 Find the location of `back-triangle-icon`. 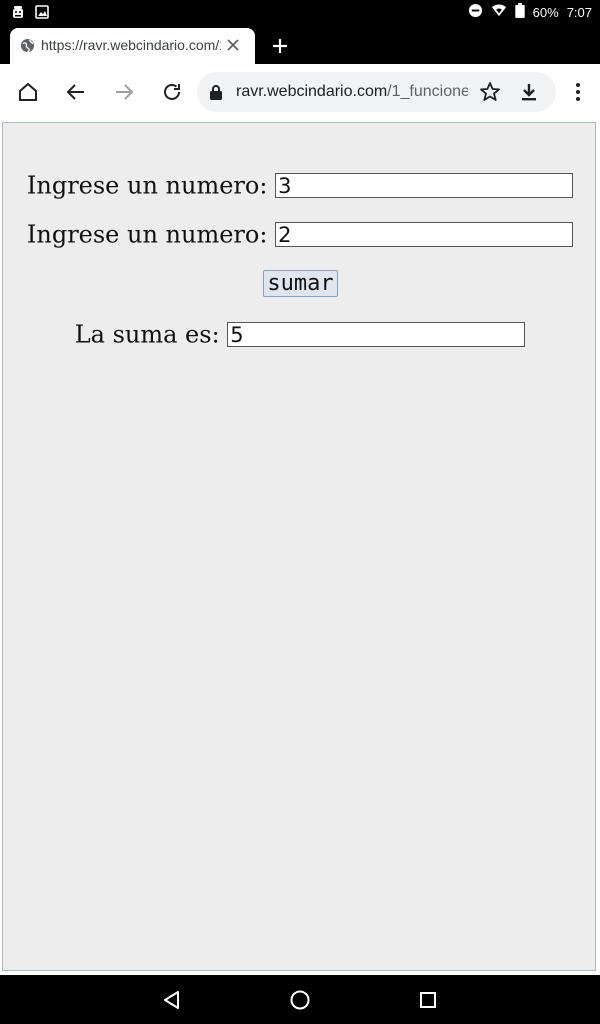

back-triangle-icon is located at coordinates (172, 1000).